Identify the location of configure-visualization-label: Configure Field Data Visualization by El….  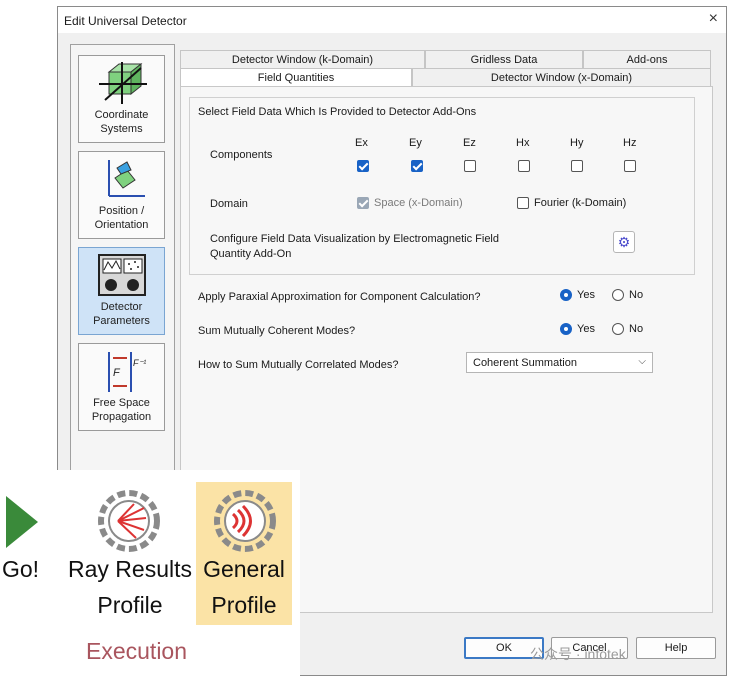
(354, 239).